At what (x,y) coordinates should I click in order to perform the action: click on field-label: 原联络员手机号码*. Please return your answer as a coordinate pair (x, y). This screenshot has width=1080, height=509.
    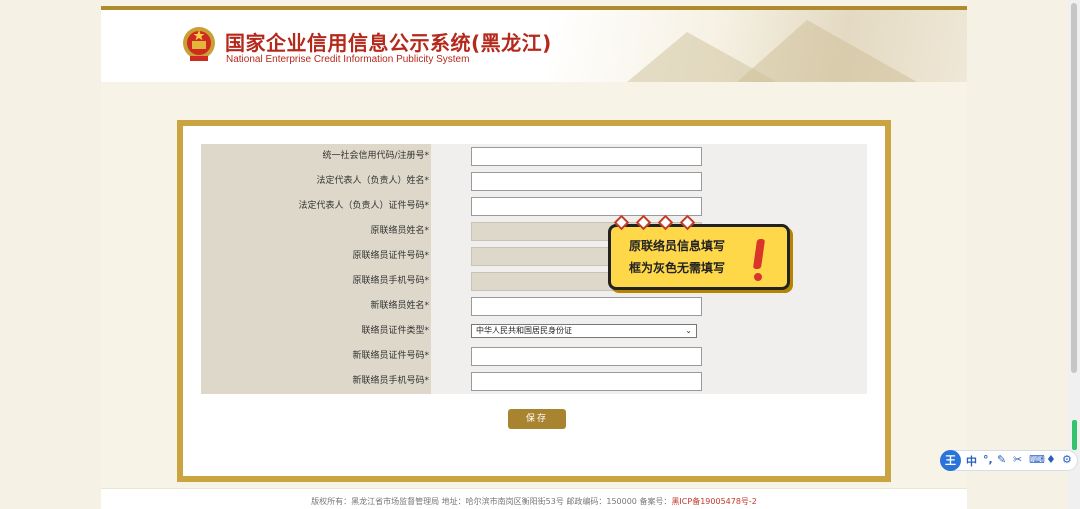
    Looking at the image, I should click on (316, 281).